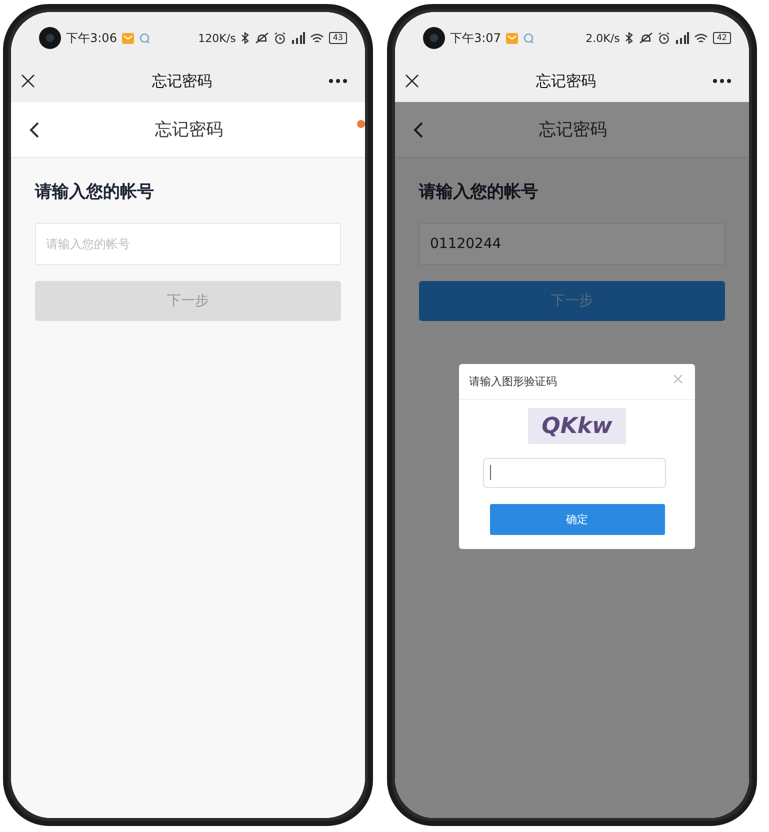  What do you see at coordinates (188, 244) in the screenshot?
I see `account-input-field: 请输入您的帐号` at bounding box center [188, 244].